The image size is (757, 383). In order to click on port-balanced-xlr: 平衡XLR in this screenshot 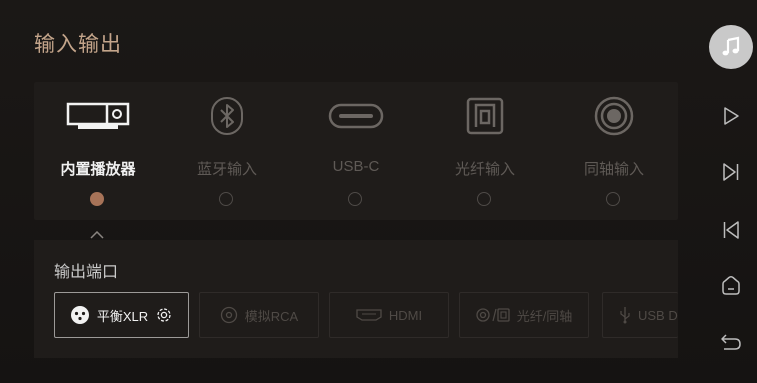, I will do `click(121, 315)`.